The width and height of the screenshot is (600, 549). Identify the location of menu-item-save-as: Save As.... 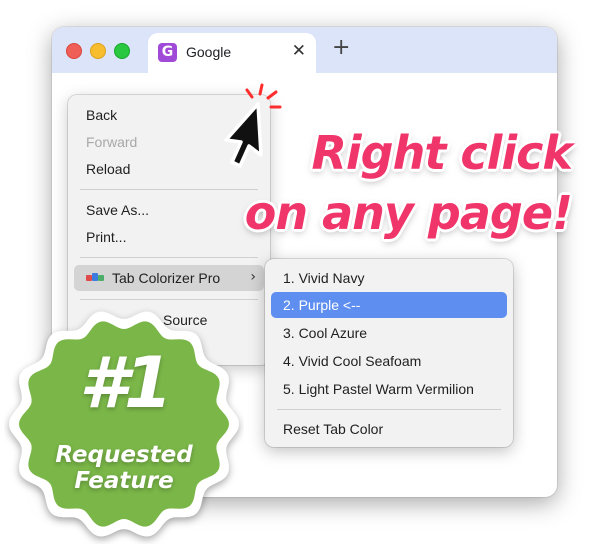
(117, 210).